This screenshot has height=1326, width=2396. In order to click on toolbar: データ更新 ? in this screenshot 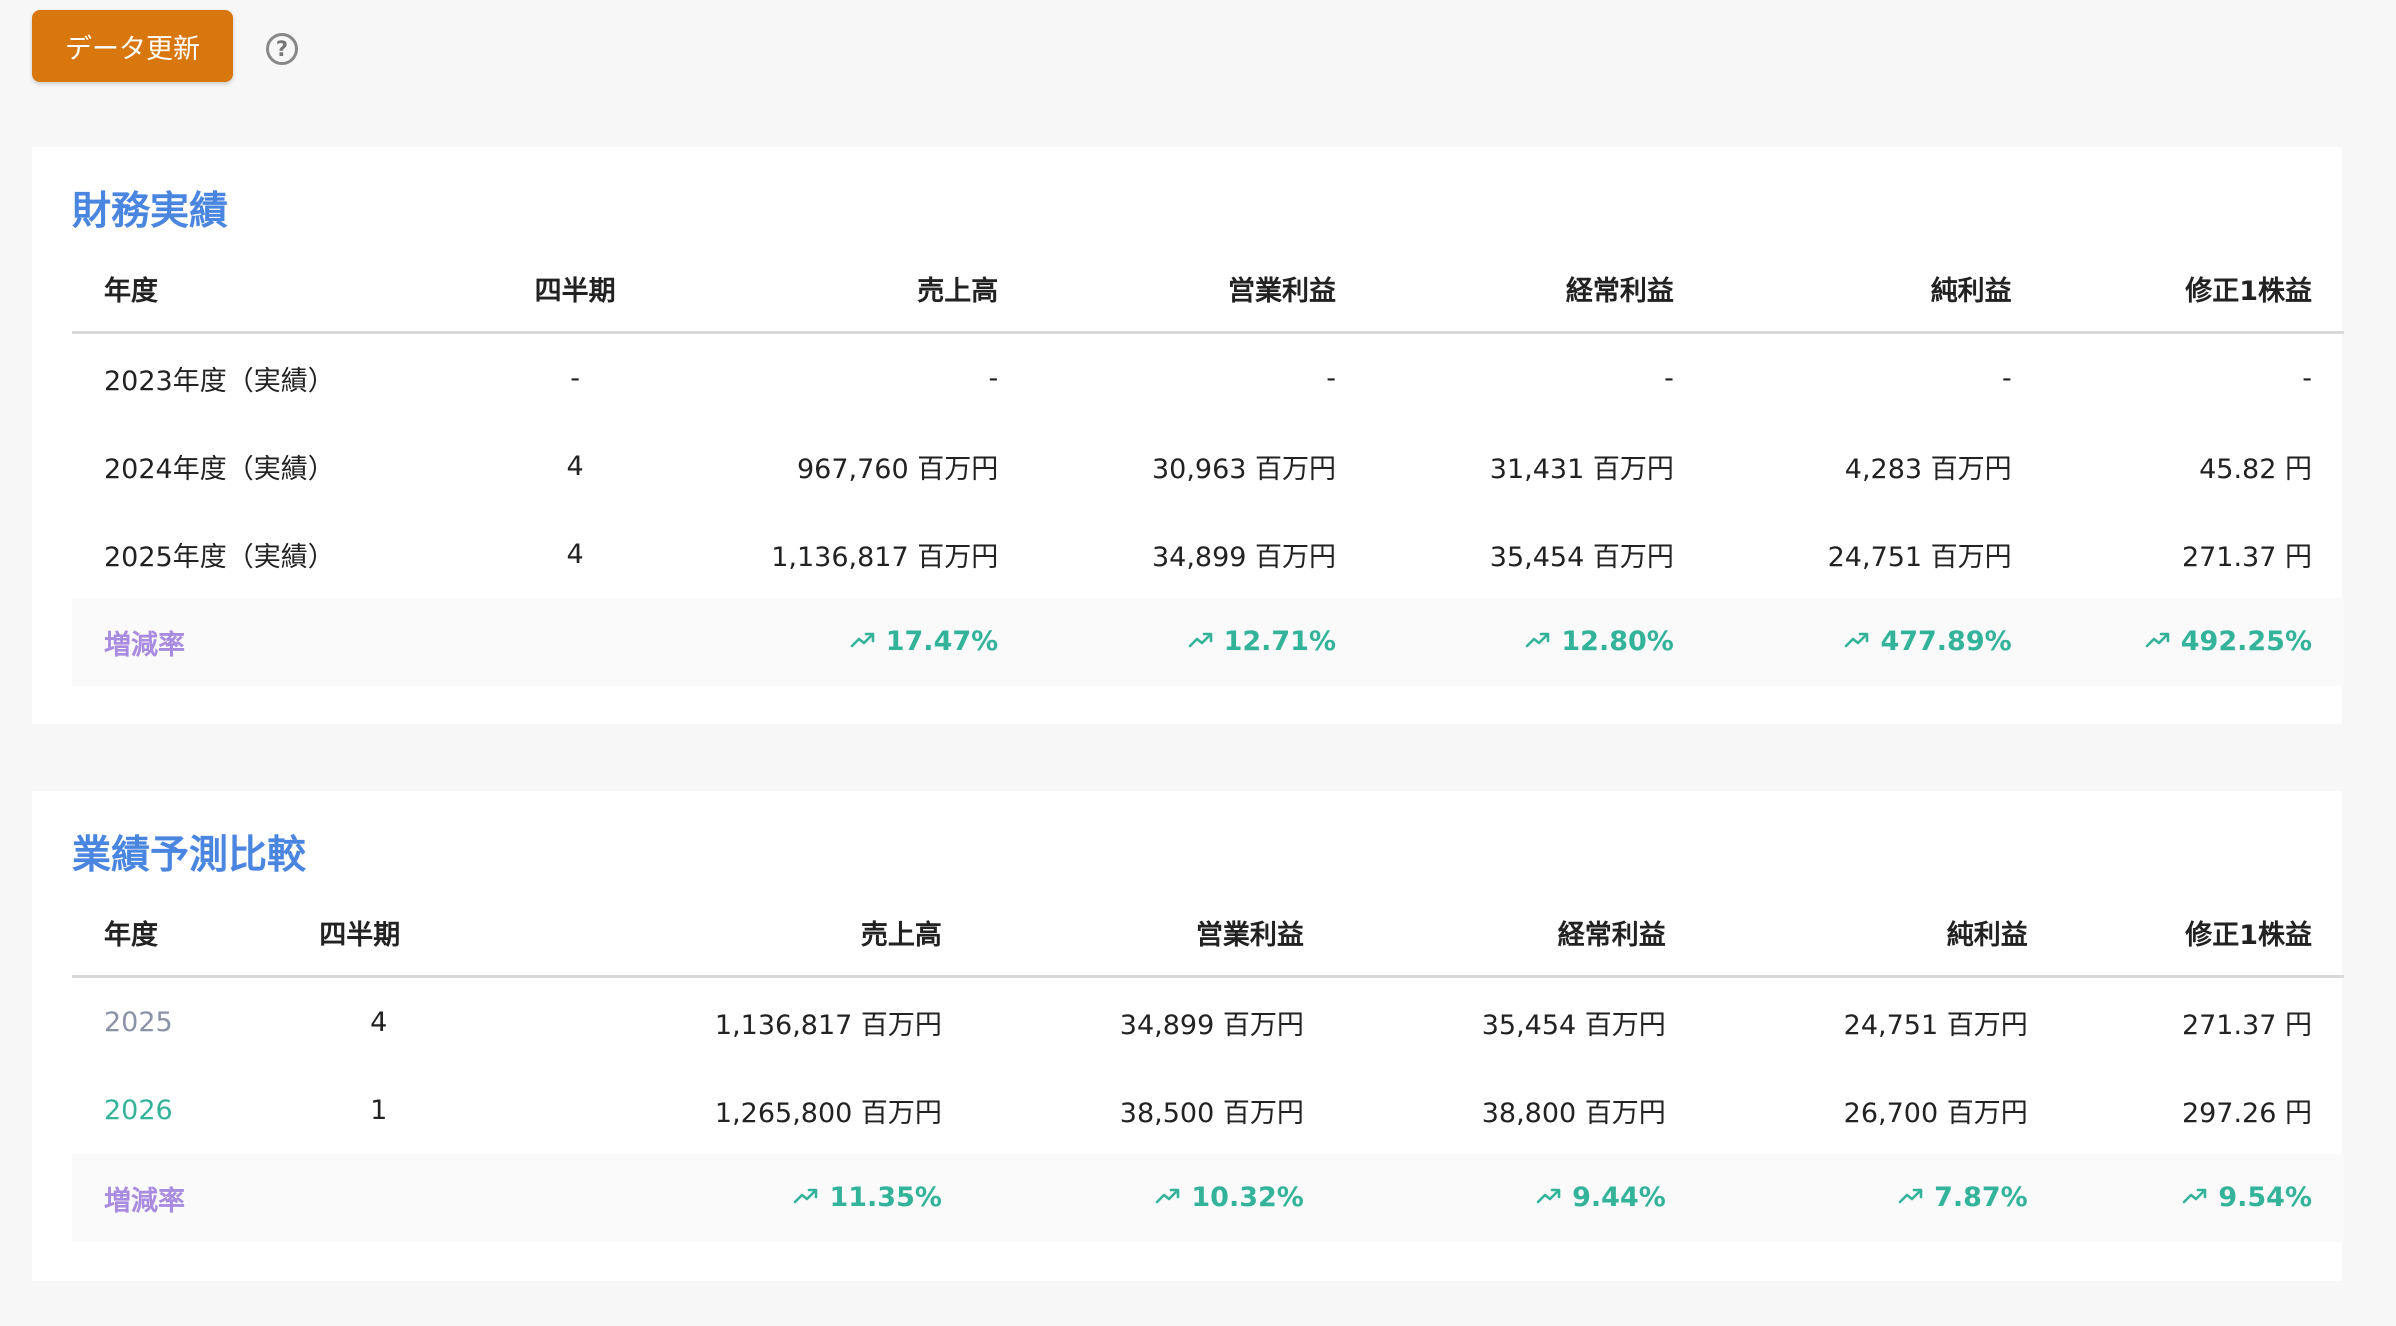, I will do `click(165, 46)`.